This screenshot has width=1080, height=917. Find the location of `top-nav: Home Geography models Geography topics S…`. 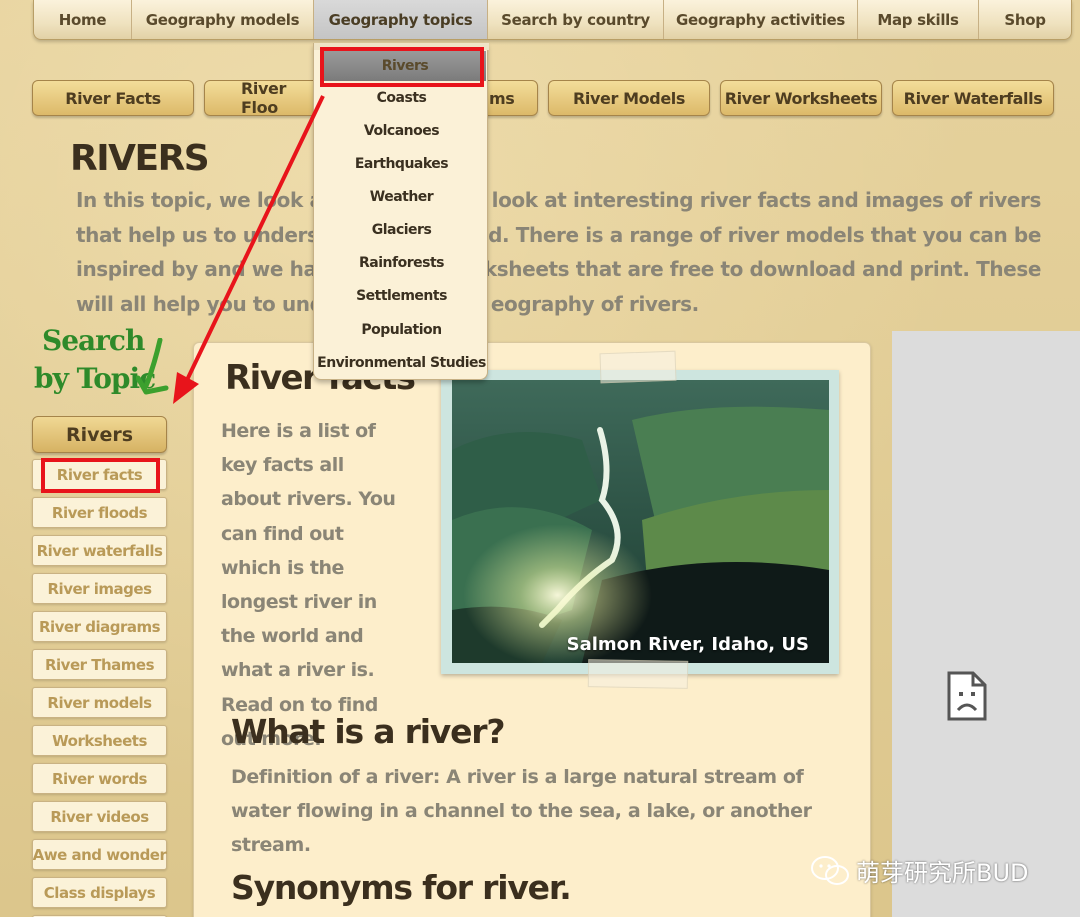

top-nav: Home Geography models Geography topics S… is located at coordinates (552, 20).